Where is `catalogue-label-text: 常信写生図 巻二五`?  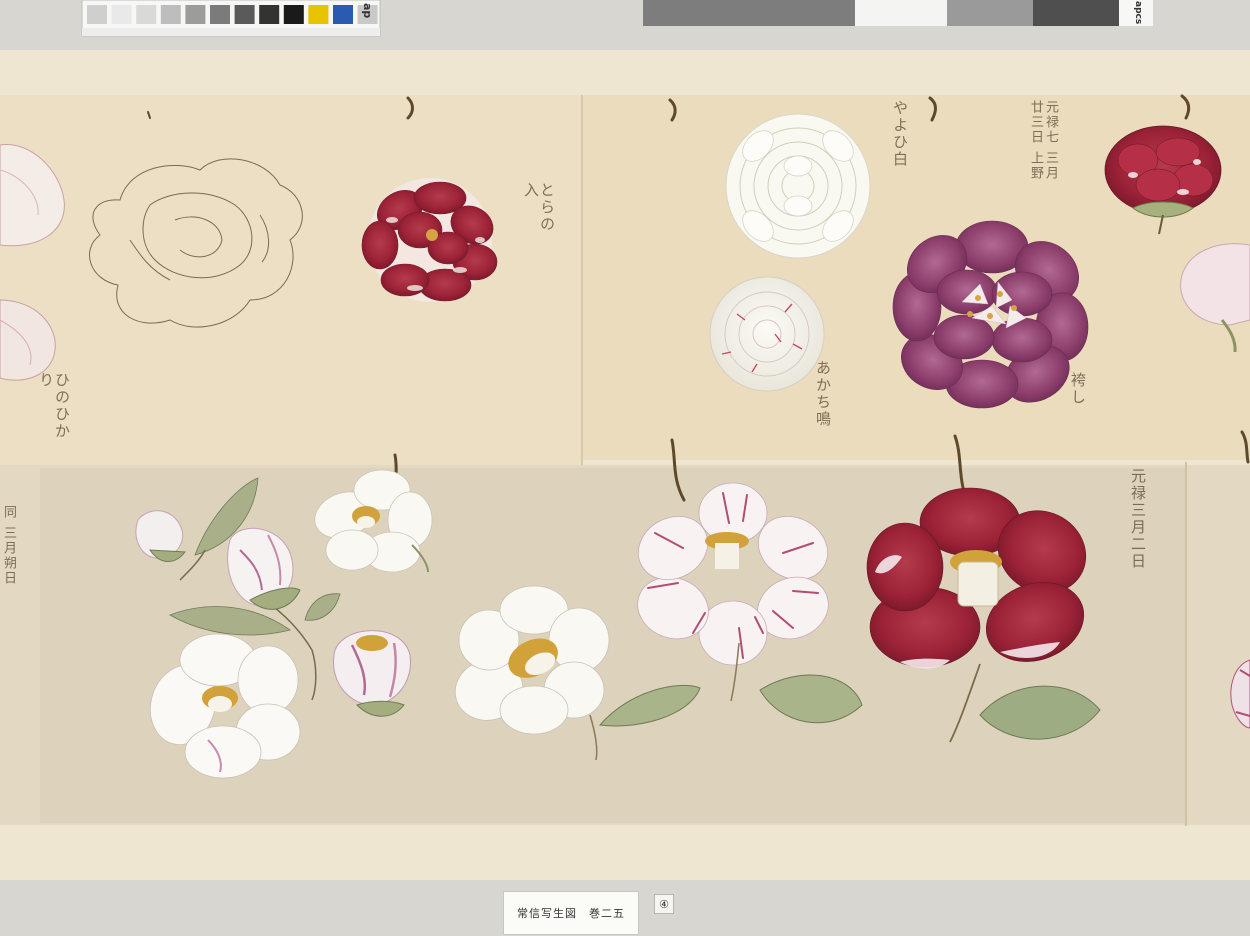 catalogue-label-text: 常信写生図 巻二五 is located at coordinates (571, 913).